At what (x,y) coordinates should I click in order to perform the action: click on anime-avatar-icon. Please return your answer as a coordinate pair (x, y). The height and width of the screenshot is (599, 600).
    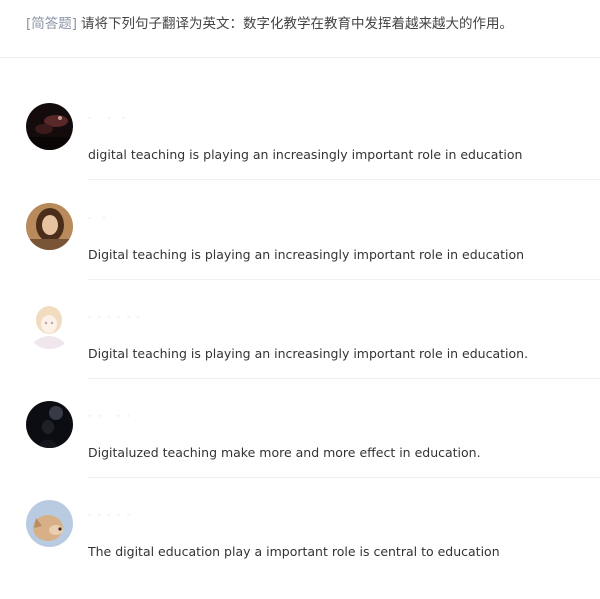
    Looking at the image, I should click on (49, 325).